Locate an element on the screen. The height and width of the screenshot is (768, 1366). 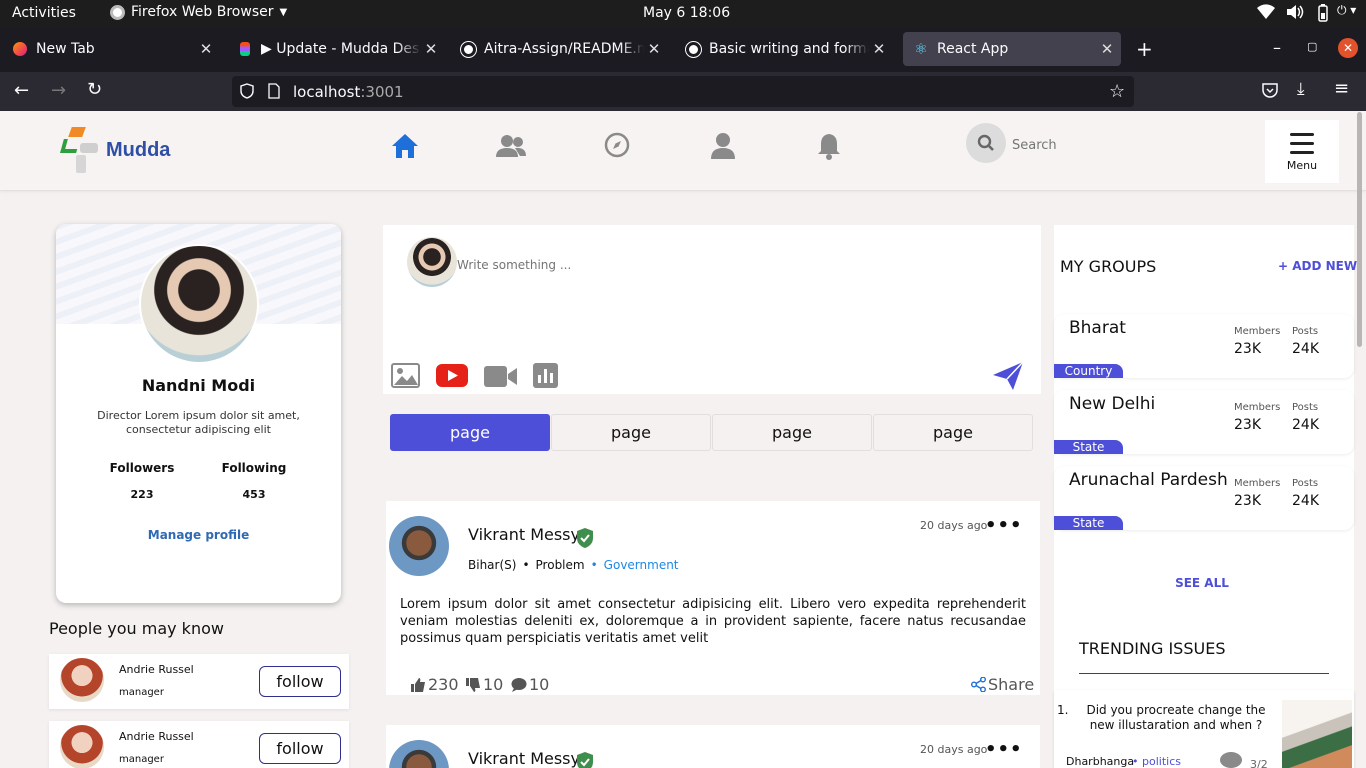
logo: Mudda is located at coordinates (115, 150).